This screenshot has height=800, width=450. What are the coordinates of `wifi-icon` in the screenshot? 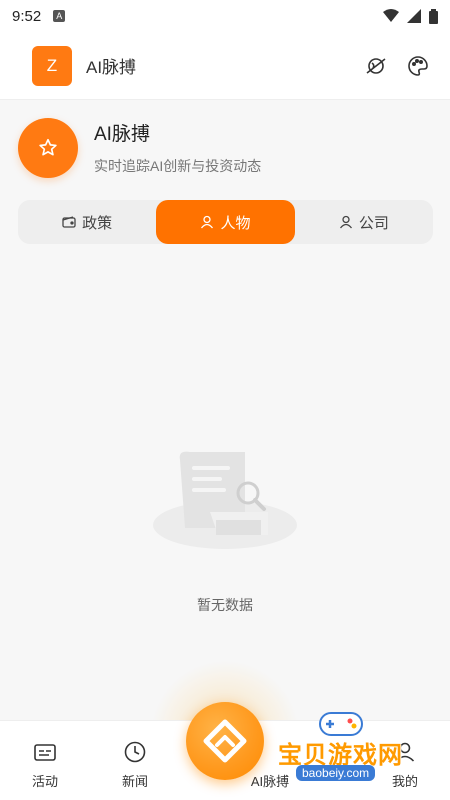 It's located at (391, 15).